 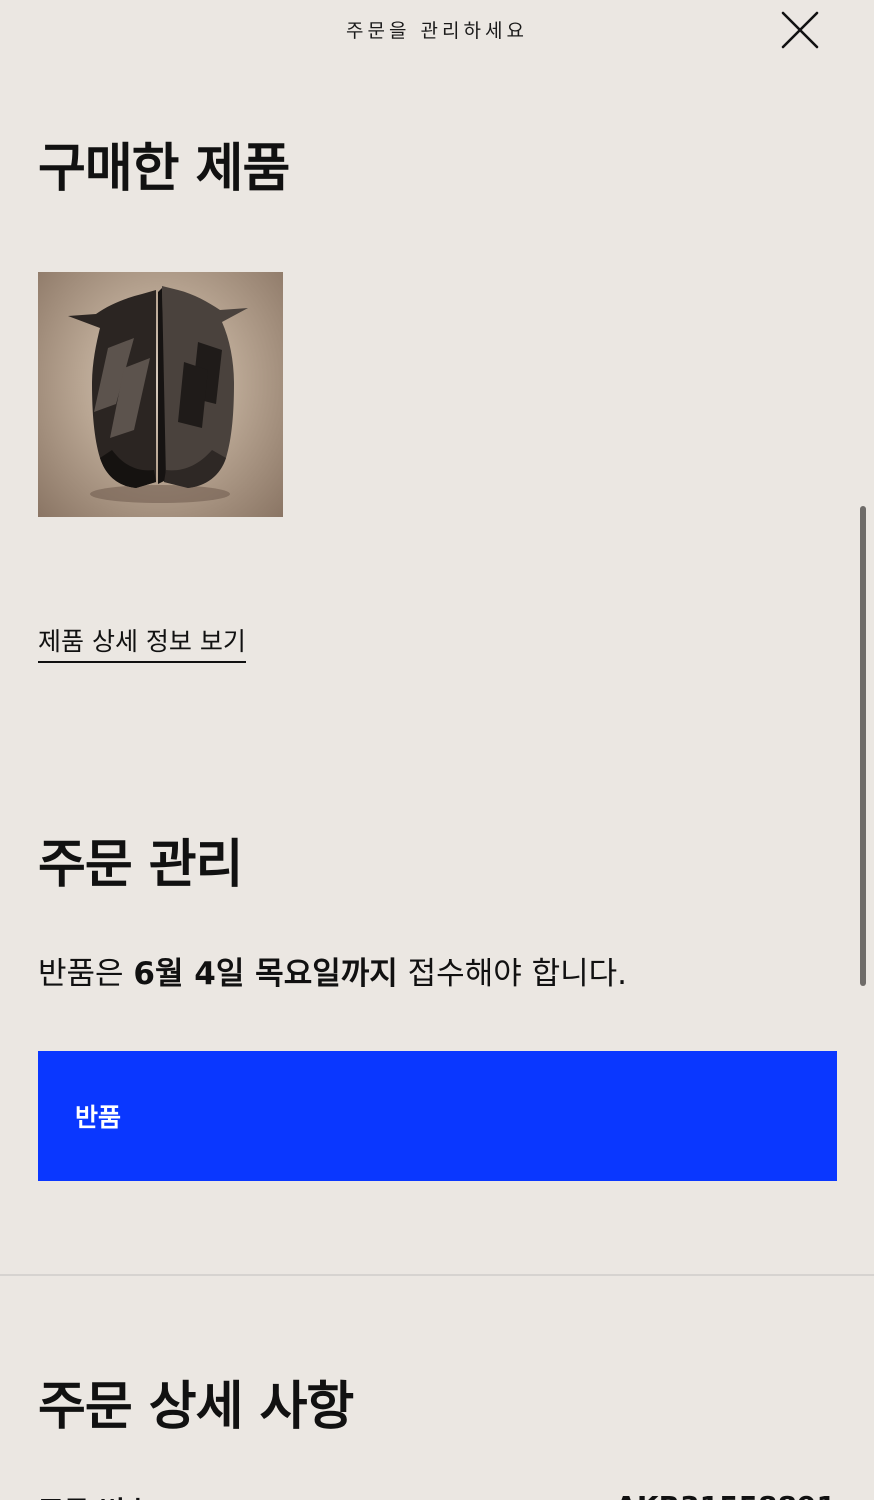 I want to click on sneaker-icon, so click(x=158, y=394).